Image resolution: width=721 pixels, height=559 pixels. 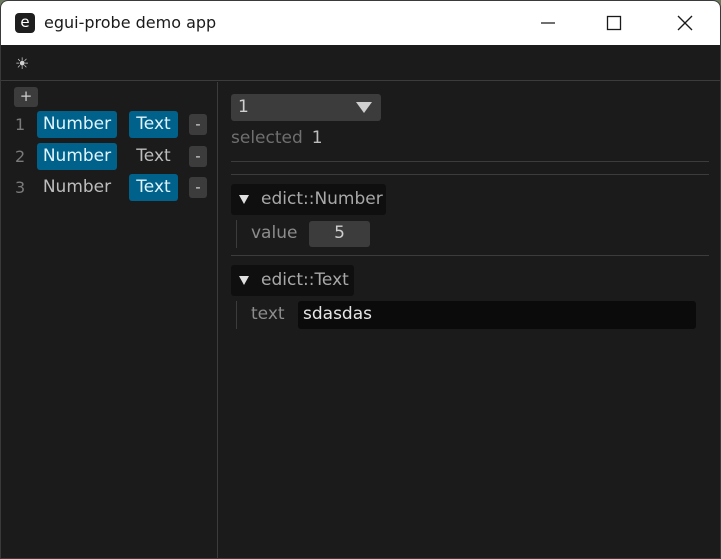 What do you see at coordinates (306, 107) in the screenshot?
I see `index-combo-box: 1` at bounding box center [306, 107].